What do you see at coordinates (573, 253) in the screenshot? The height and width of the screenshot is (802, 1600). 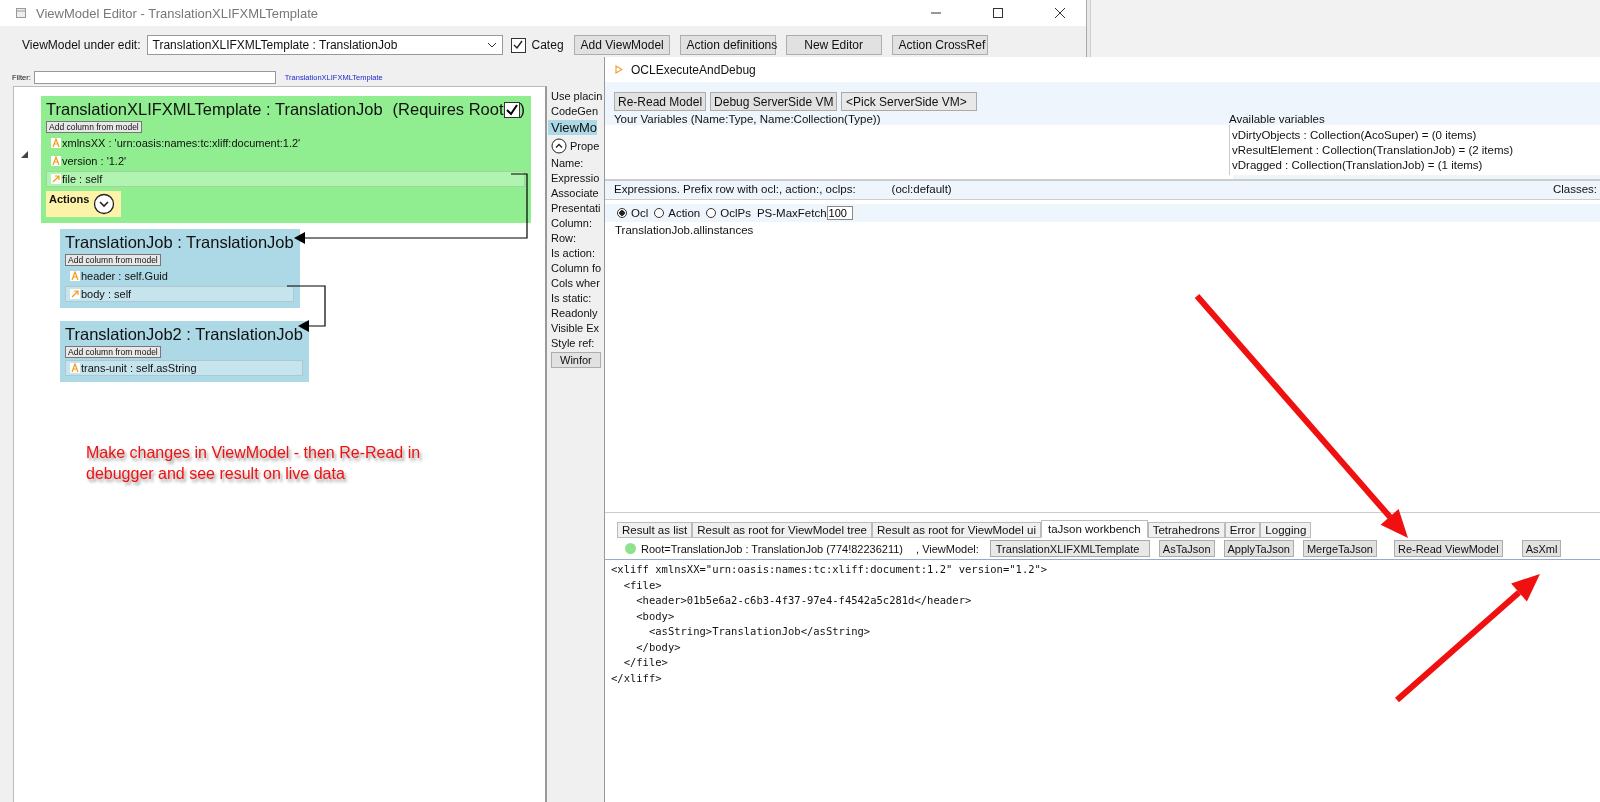 I see `property-label: Is action:` at bounding box center [573, 253].